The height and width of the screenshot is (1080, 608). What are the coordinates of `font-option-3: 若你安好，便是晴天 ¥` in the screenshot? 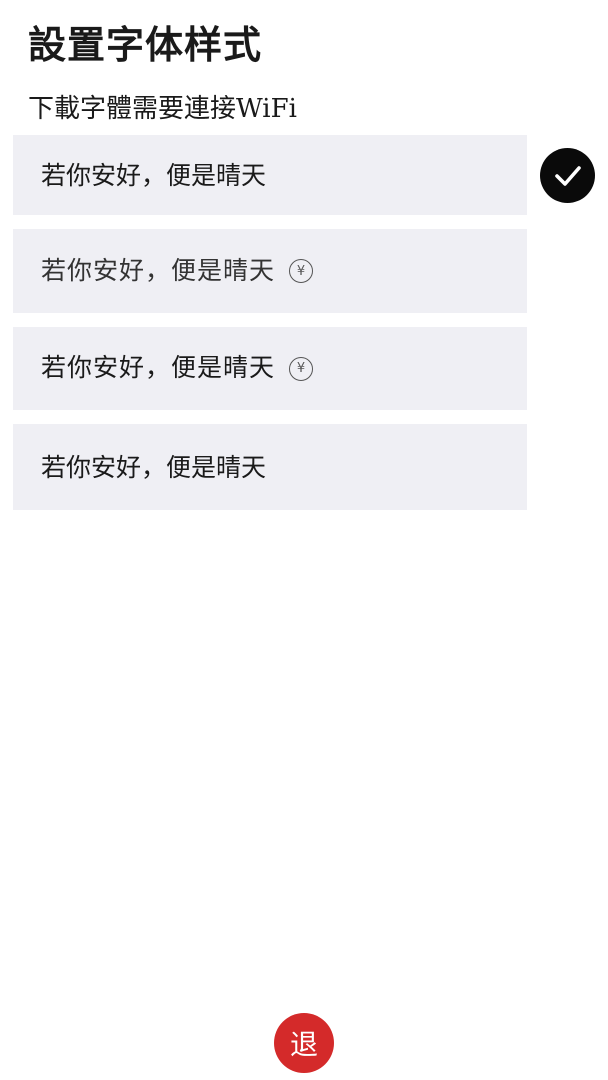 It's located at (270, 368).